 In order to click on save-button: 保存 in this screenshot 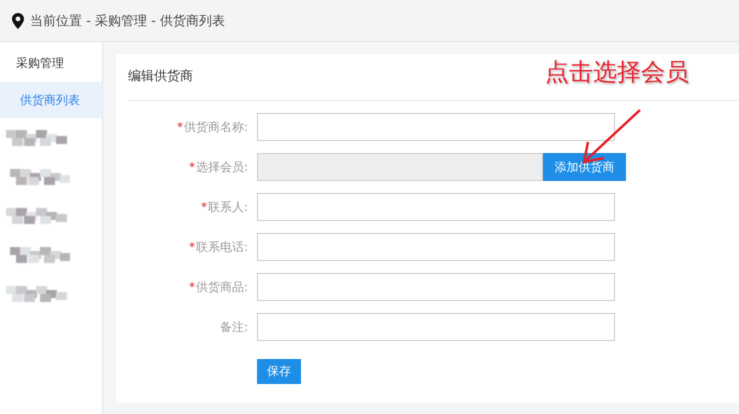, I will do `click(279, 371)`.